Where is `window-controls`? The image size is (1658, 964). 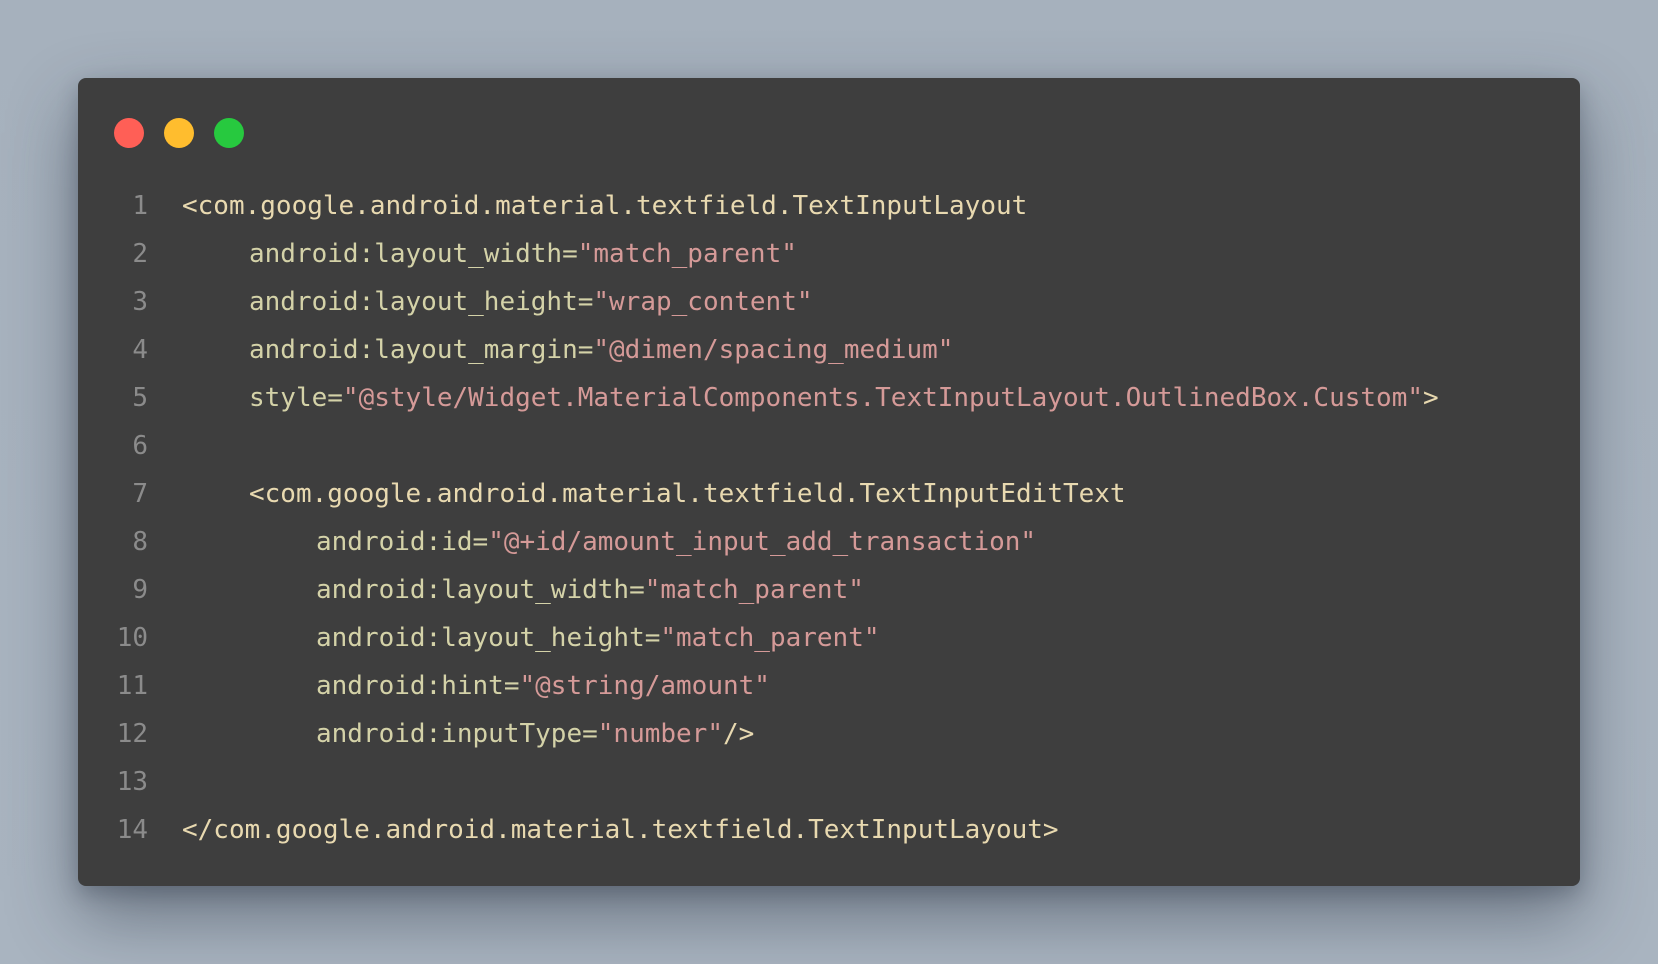 window-controls is located at coordinates (179, 133).